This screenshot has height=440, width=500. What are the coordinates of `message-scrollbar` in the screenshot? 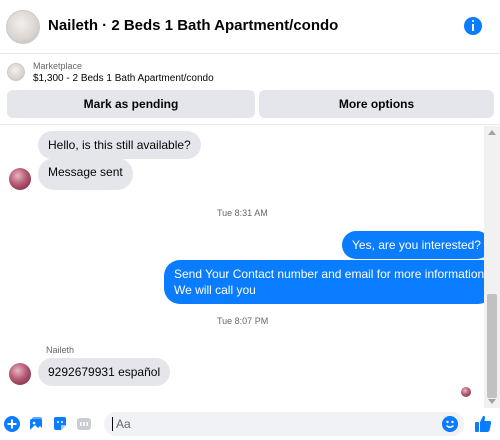 It's located at (492, 267).